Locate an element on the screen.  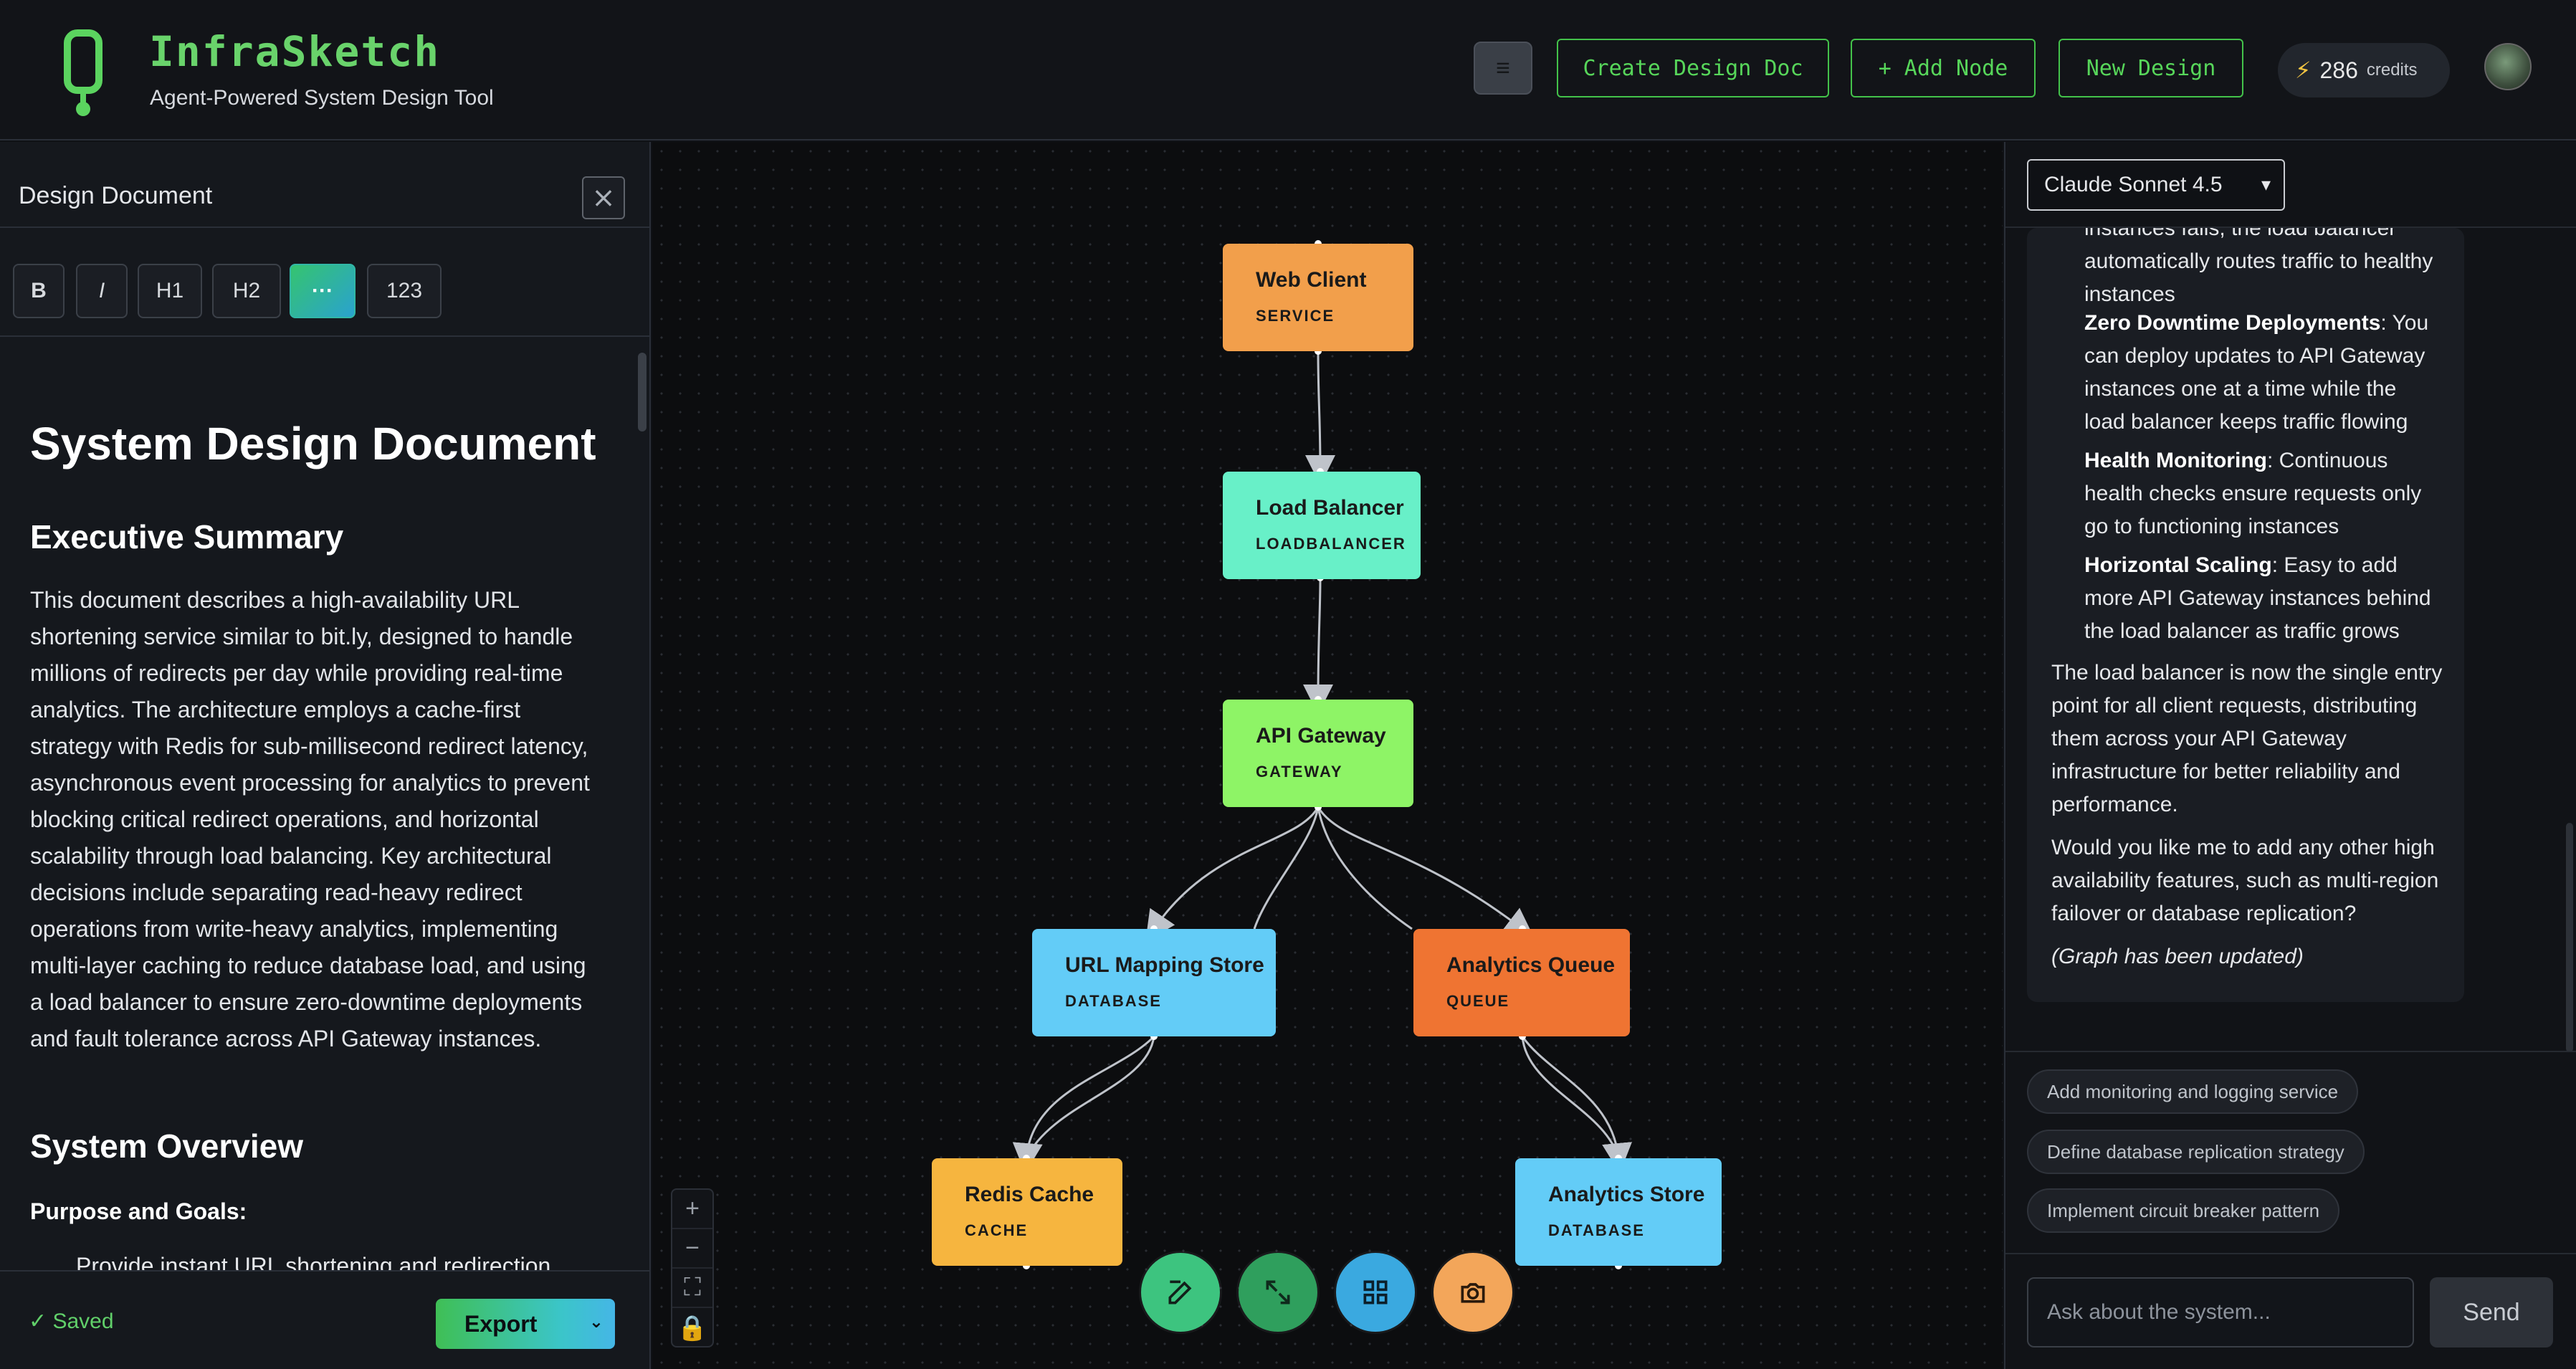
edit-button is located at coordinates (1180, 1292).